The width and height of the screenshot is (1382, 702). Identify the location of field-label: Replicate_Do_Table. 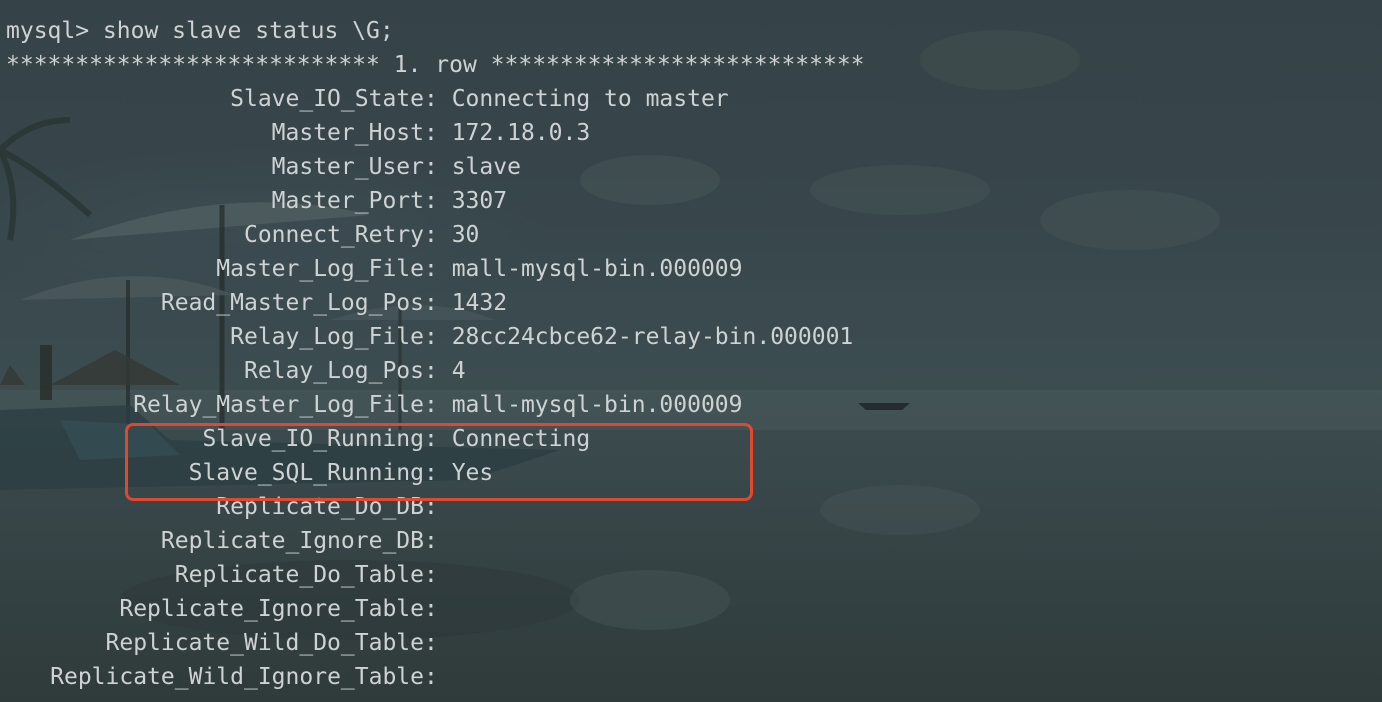
(299, 575).